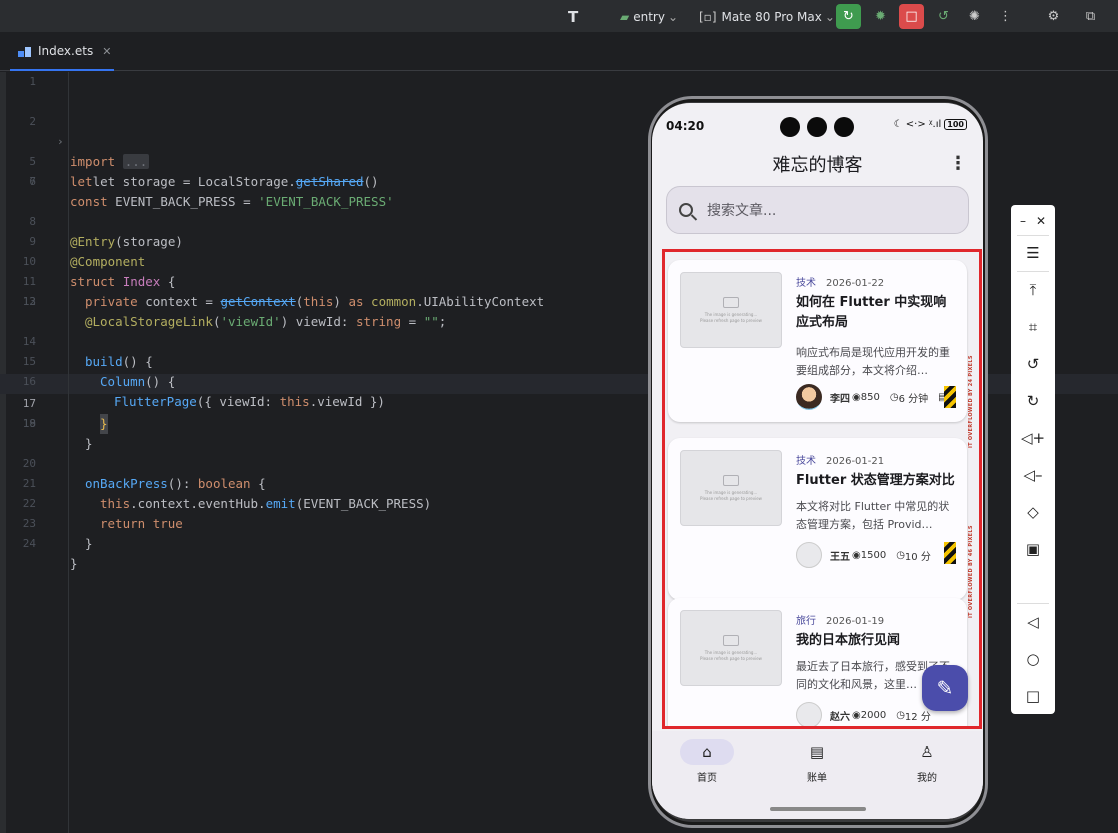 Image resolution: width=1118 pixels, height=833 pixels. What do you see at coordinates (880, 16) in the screenshot?
I see `debug-button: ✹` at bounding box center [880, 16].